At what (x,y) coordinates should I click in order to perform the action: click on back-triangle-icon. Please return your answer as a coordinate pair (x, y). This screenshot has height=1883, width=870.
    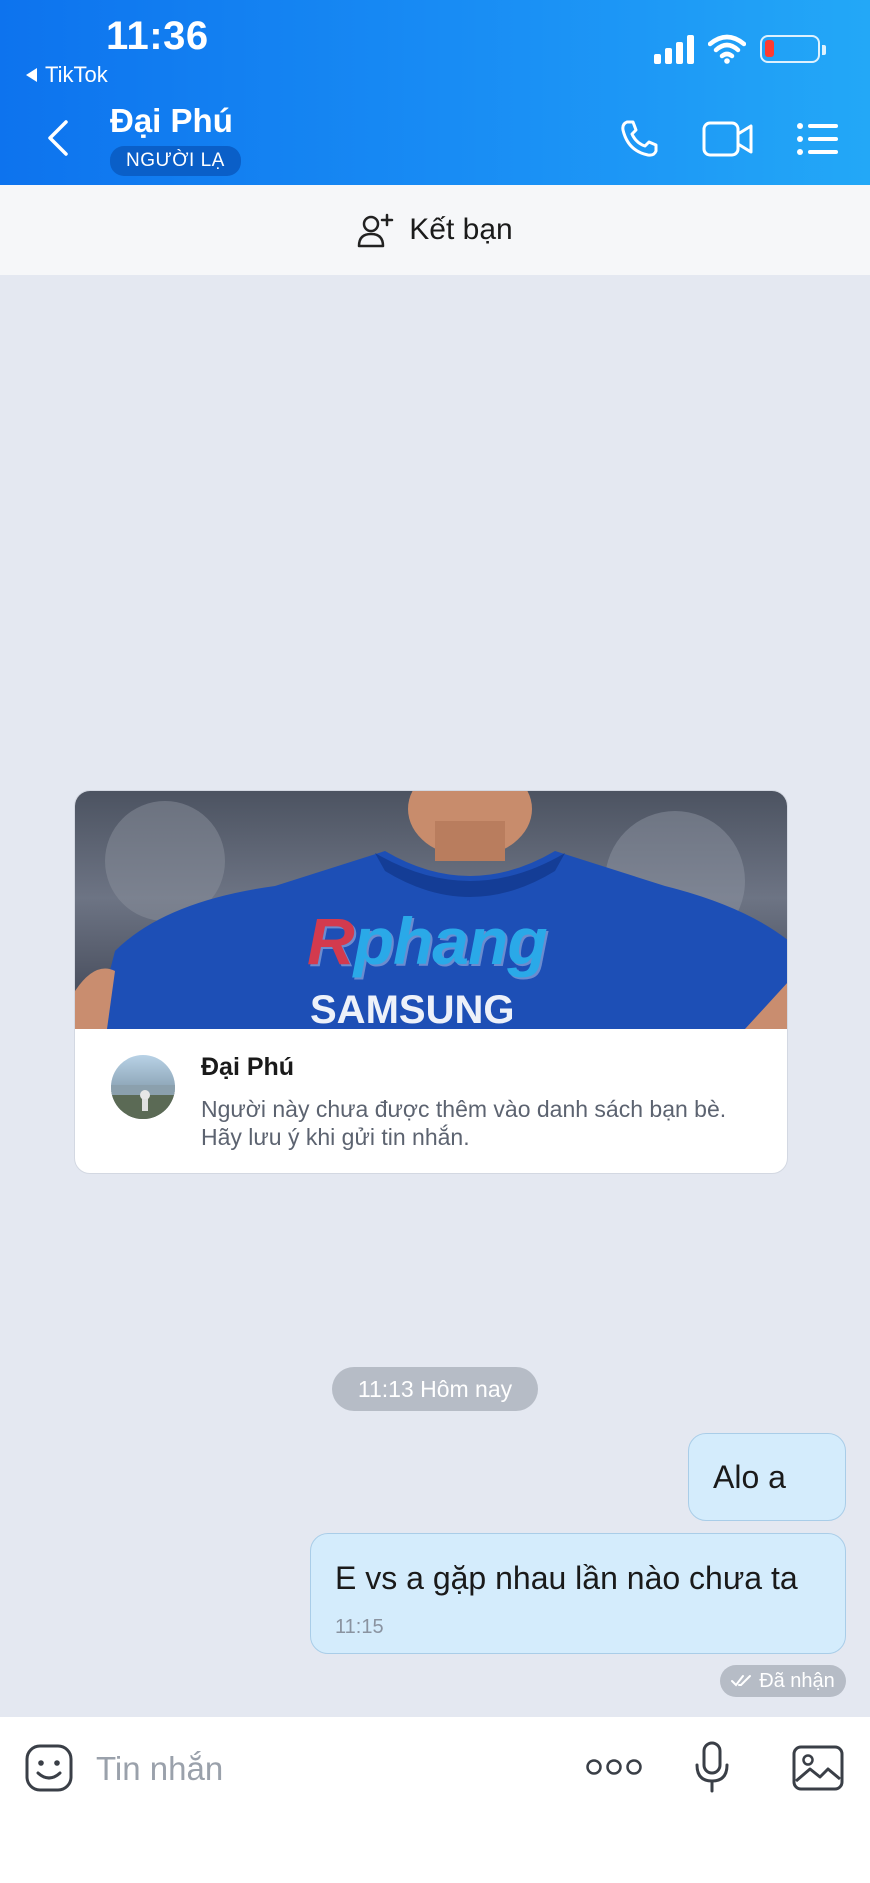
    Looking at the image, I should click on (31, 75).